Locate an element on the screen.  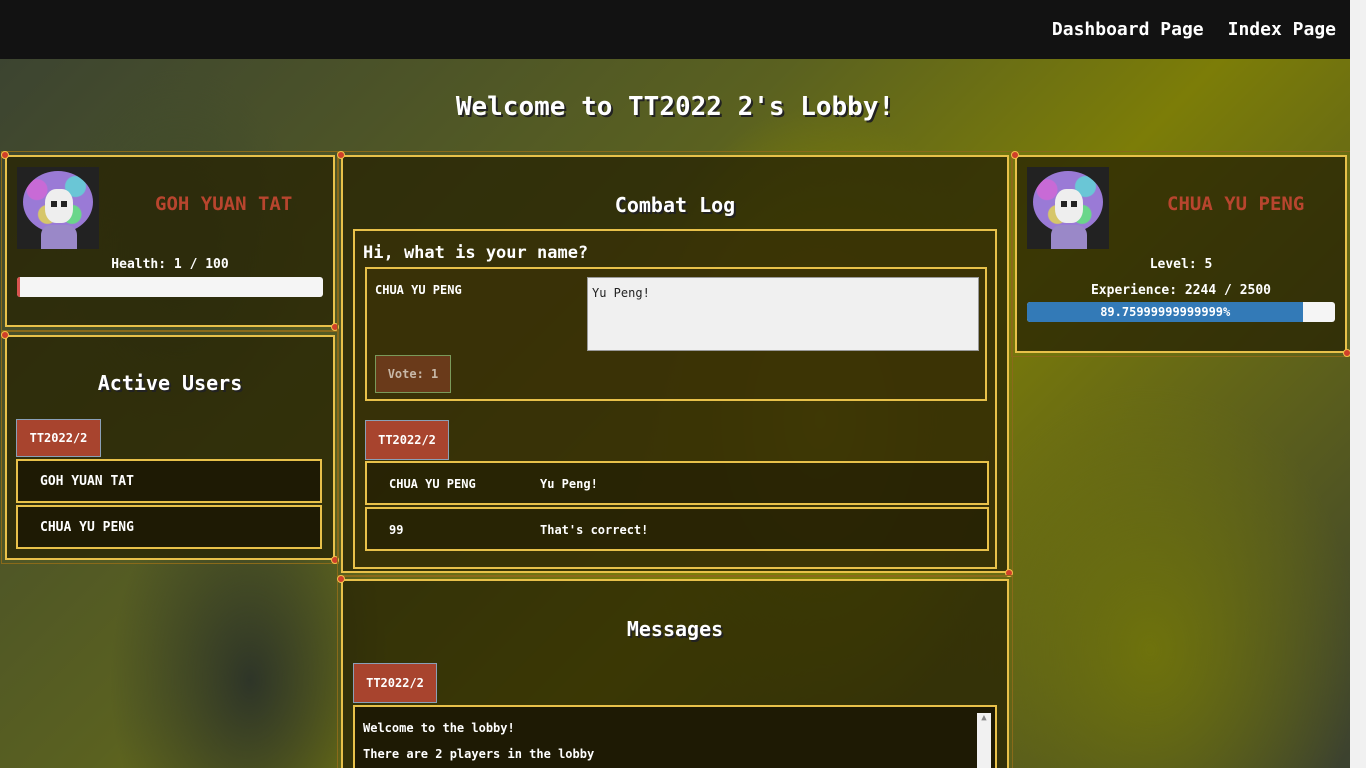
opponent-avatar is located at coordinates (1068, 208).